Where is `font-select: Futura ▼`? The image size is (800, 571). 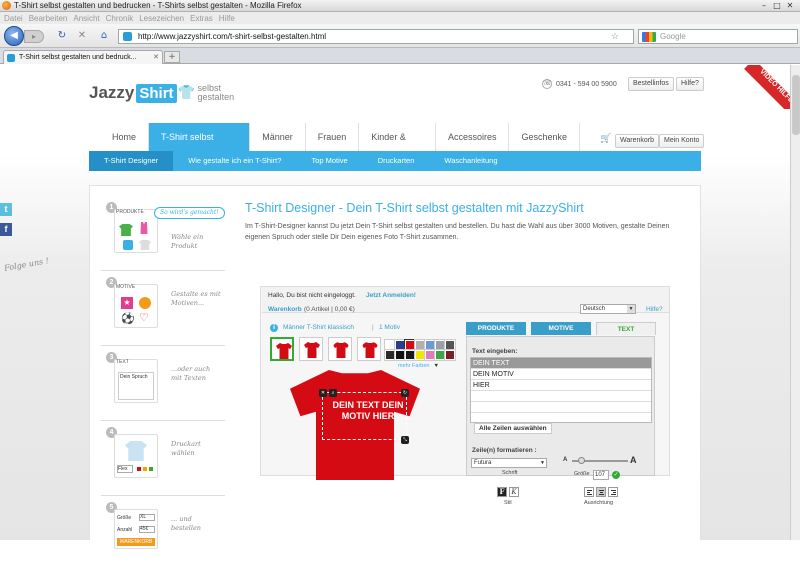
font-select: Futura ▼ is located at coordinates (509, 463).